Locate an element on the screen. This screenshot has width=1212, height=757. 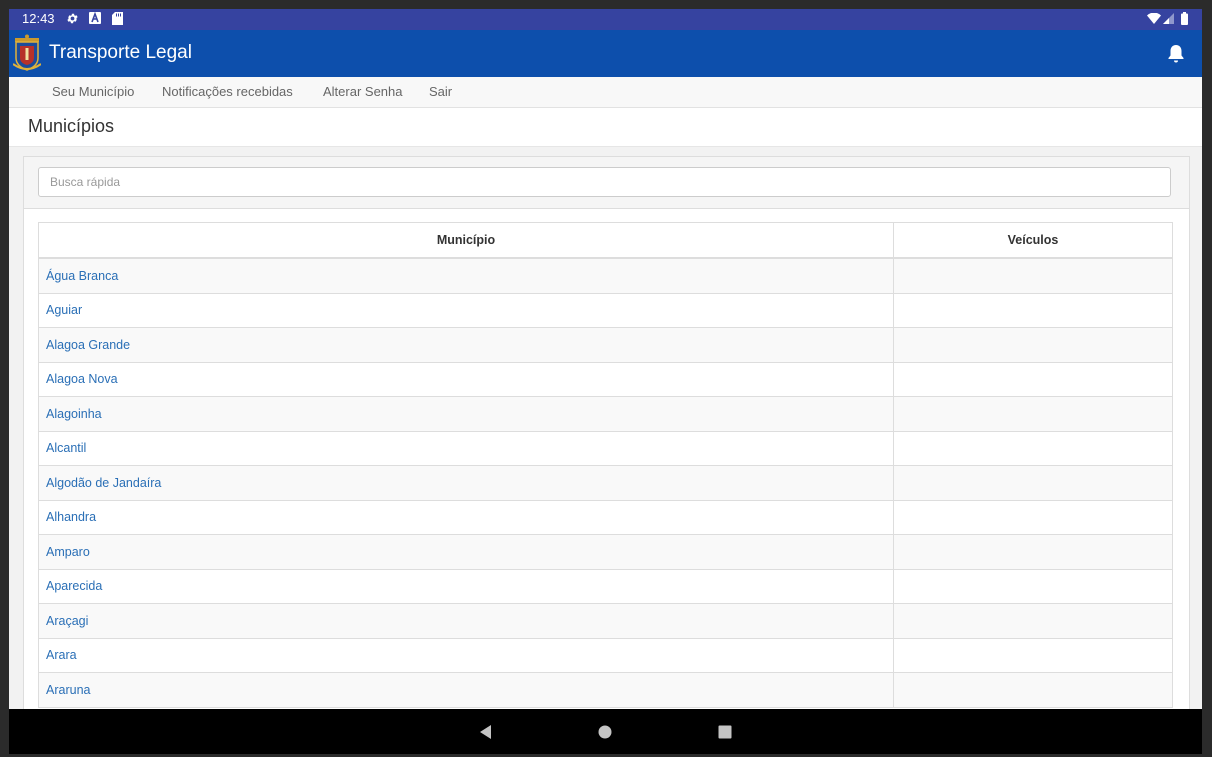
municipio-link: Araruna is located at coordinates (68, 690).